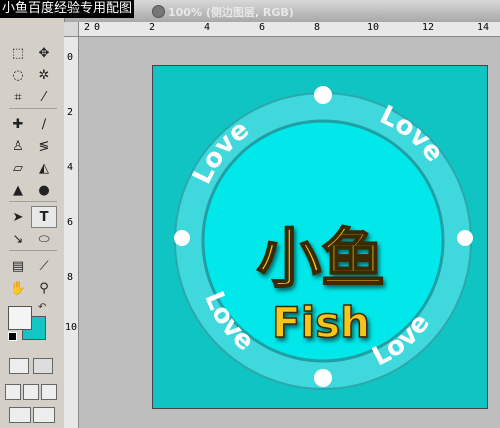  What do you see at coordinates (49, 392) in the screenshot?
I see `screen-mode-full` at bounding box center [49, 392].